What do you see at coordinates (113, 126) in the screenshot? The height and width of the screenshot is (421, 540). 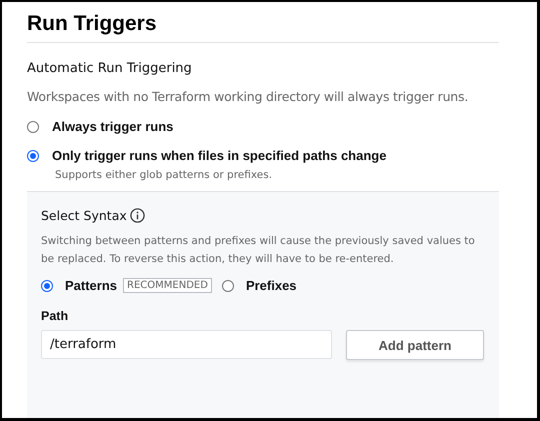 I see `option-label: Always trigger runs` at bounding box center [113, 126].